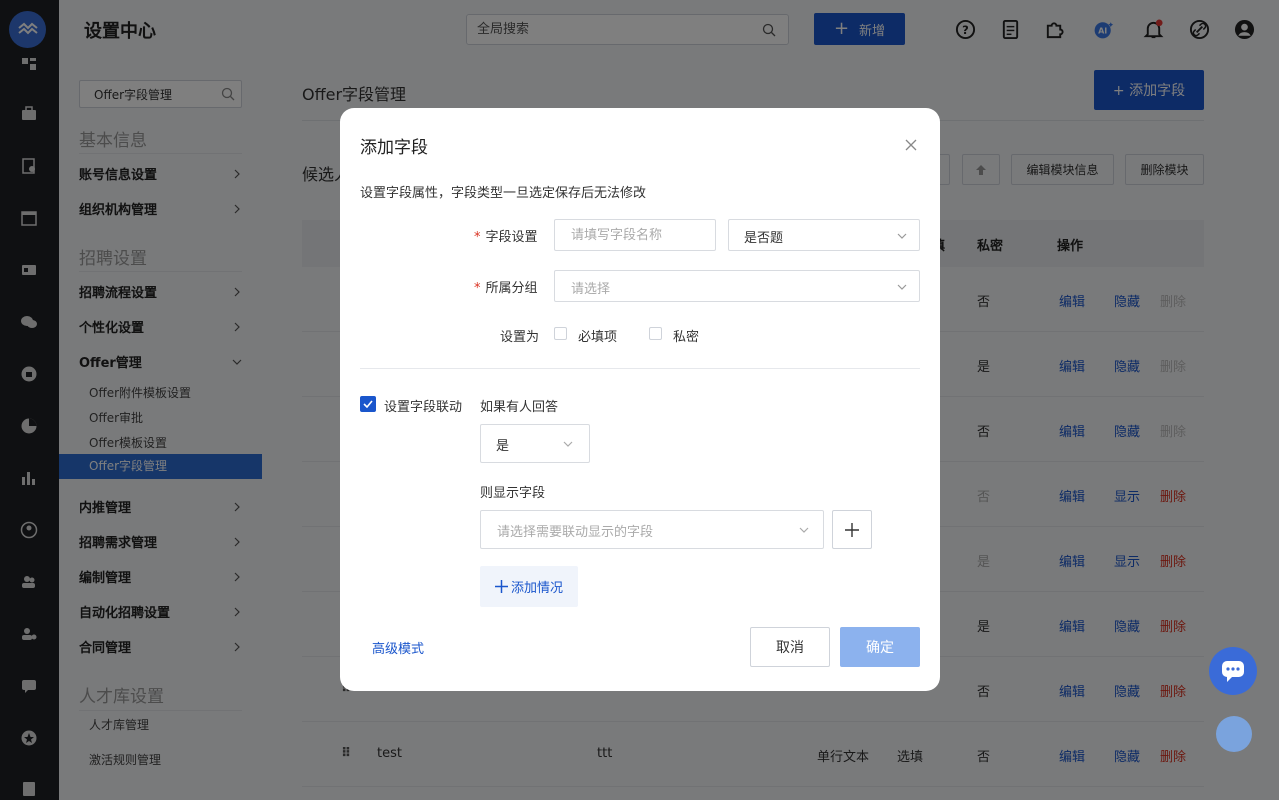 This screenshot has height=800, width=1279. I want to click on field-type-value: 是否题, so click(764, 238).